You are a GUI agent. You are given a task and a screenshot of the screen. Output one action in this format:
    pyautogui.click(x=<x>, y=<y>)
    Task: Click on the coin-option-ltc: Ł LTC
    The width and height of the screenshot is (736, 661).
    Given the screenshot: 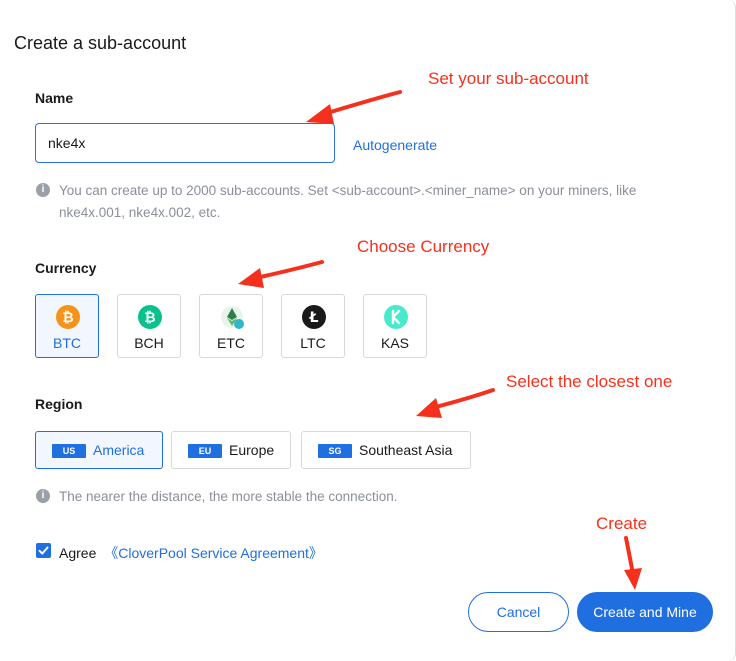 What is the action you would take?
    pyautogui.click(x=313, y=326)
    